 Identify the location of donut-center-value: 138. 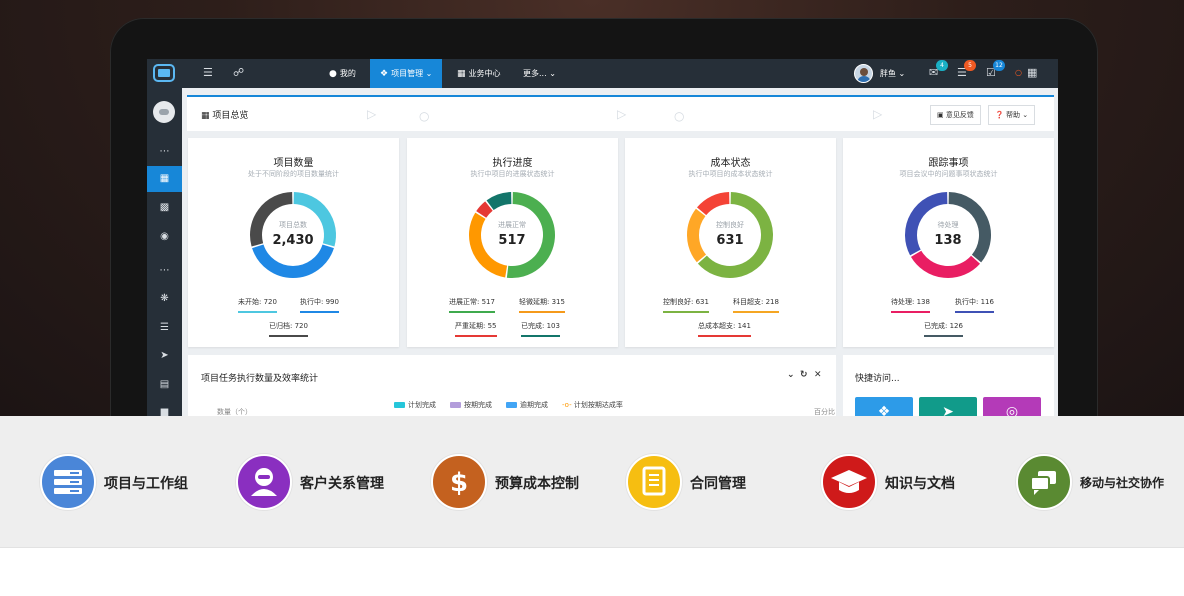
(948, 240).